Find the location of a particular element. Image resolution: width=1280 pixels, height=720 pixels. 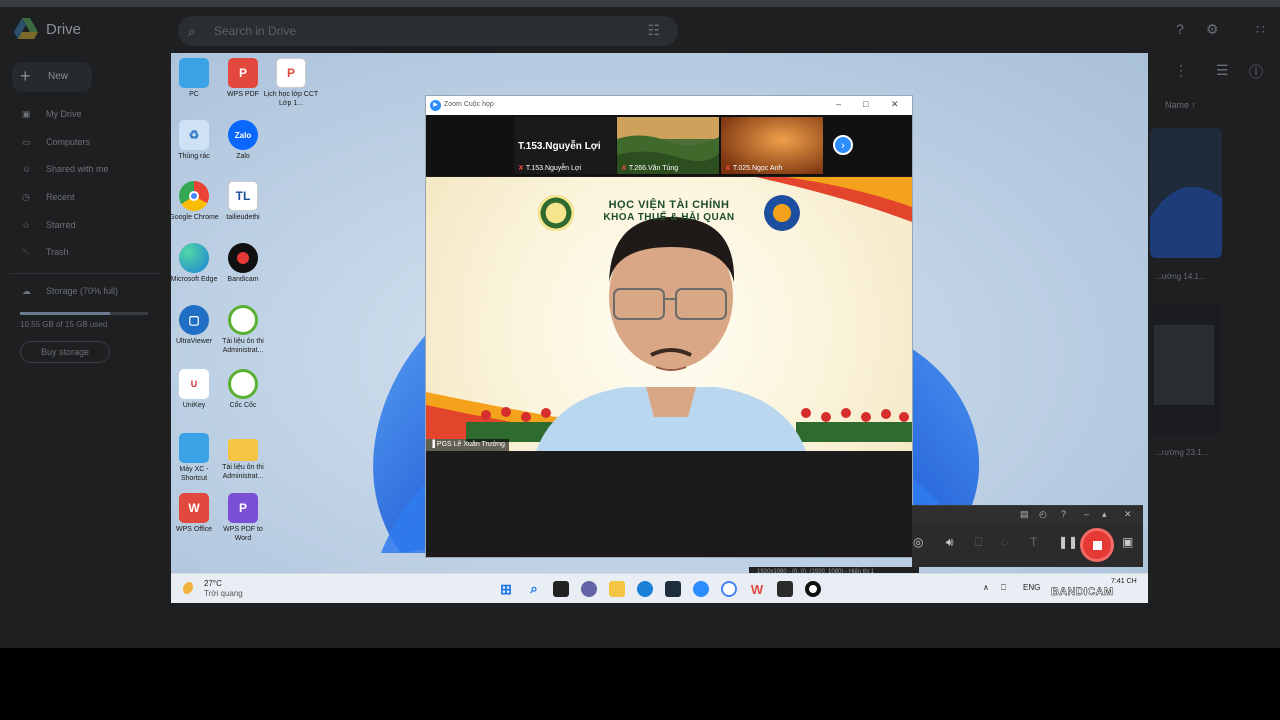

participant-caption: ✘ T.153.Nguyễn Lợi is located at coordinates (549, 168).